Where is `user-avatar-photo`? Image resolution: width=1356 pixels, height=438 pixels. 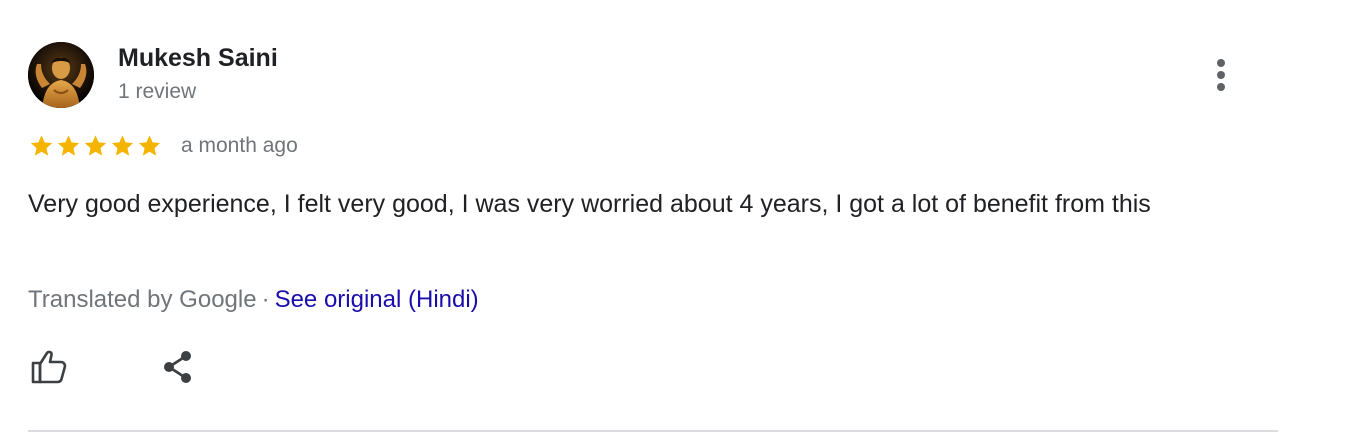
user-avatar-photo is located at coordinates (61, 75).